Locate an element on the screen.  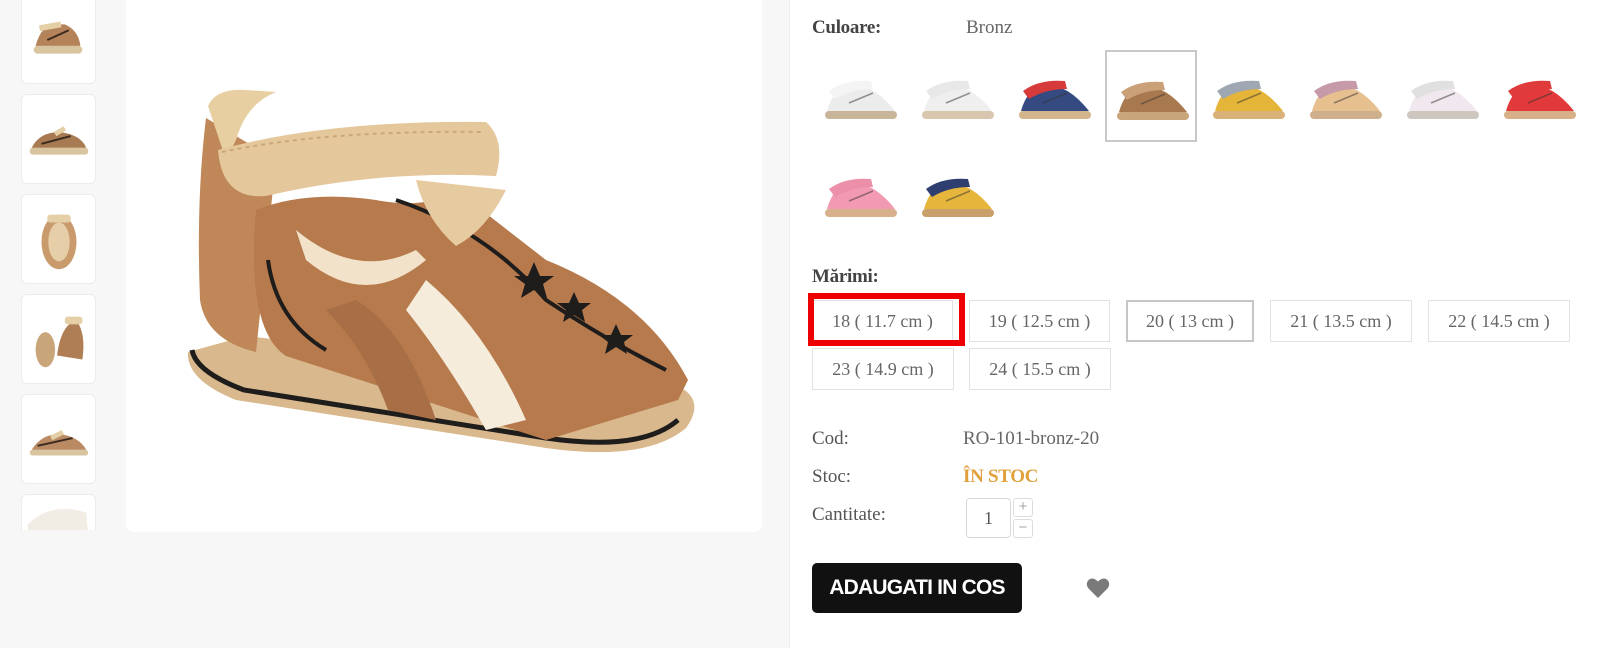
heart-icon is located at coordinates (1098, 588).